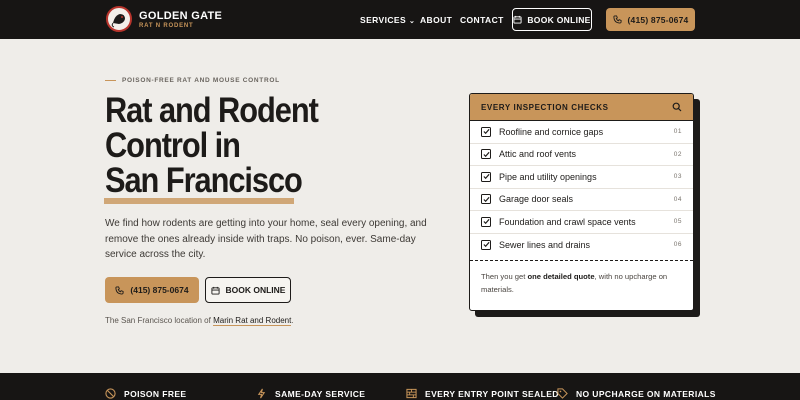  I want to click on nav-services: SERVICES ⌄, so click(387, 20).